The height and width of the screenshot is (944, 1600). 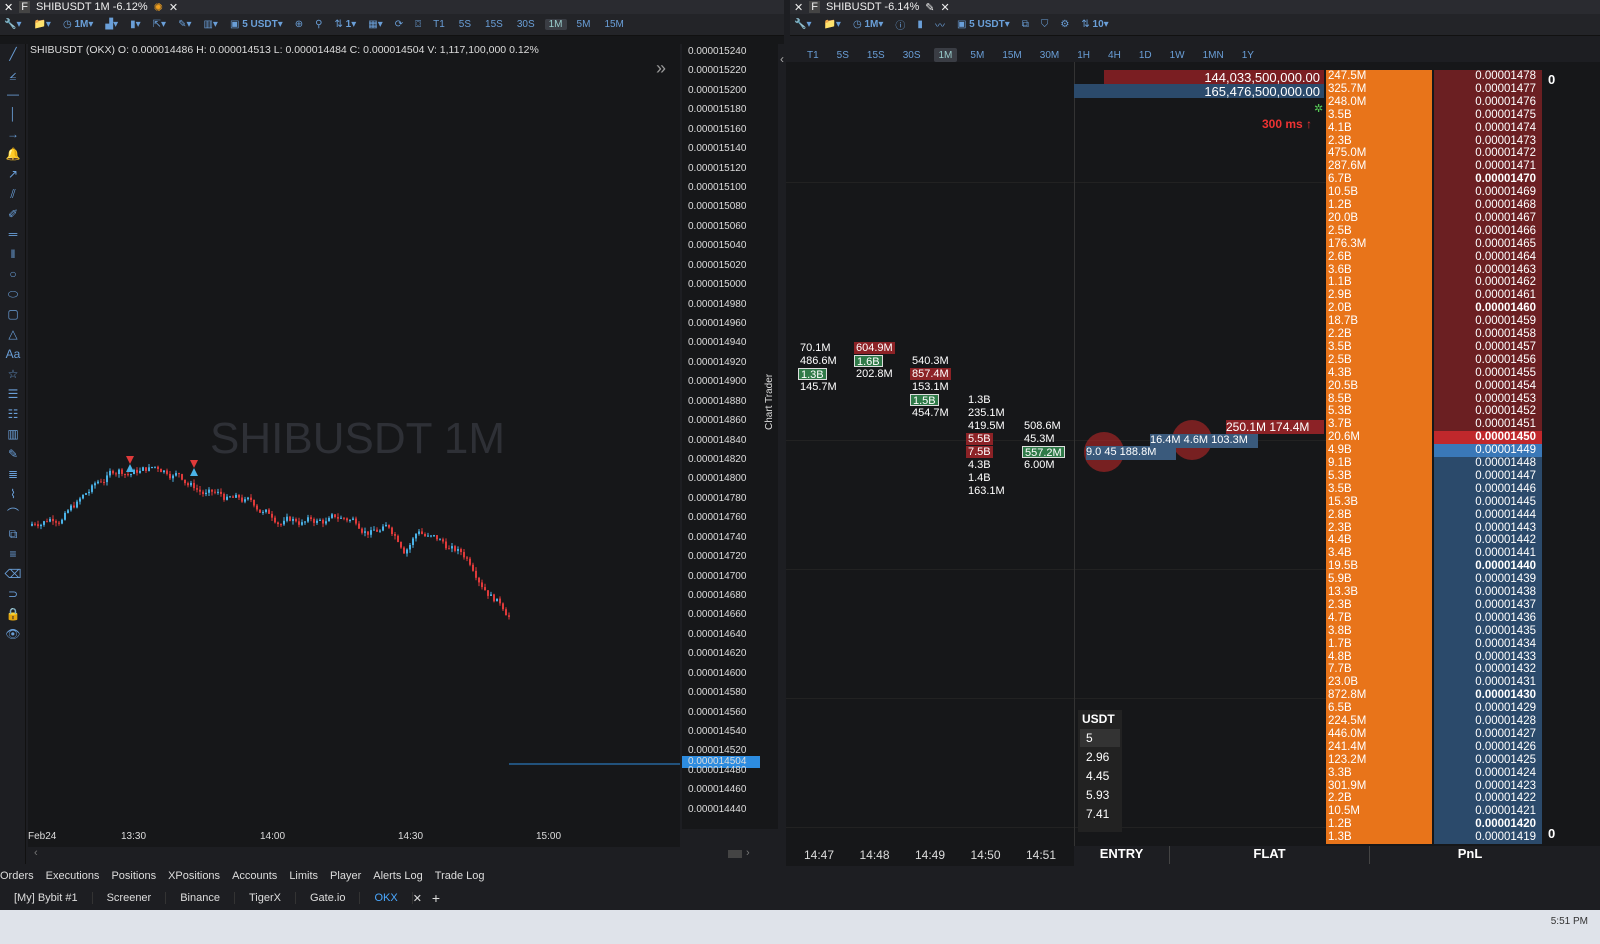 What do you see at coordinates (1488, 696) in the screenshot?
I see `dom-price: 0.00001430` at bounding box center [1488, 696].